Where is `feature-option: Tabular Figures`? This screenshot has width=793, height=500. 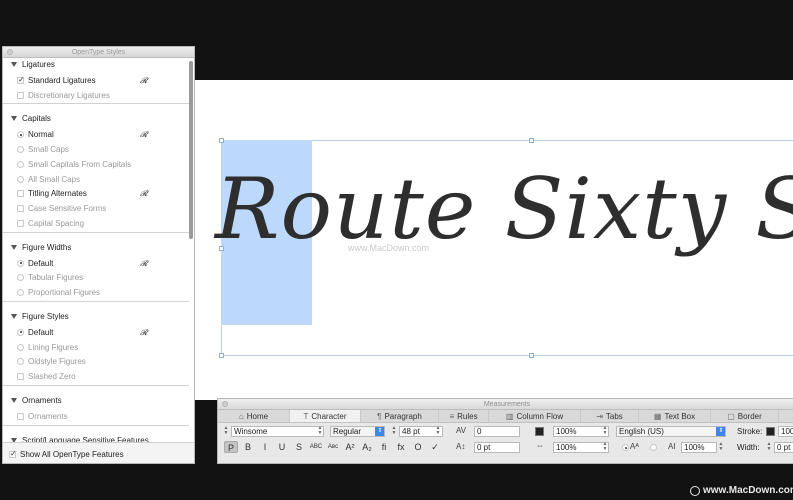
feature-option: Tabular Figures is located at coordinates (50, 277).